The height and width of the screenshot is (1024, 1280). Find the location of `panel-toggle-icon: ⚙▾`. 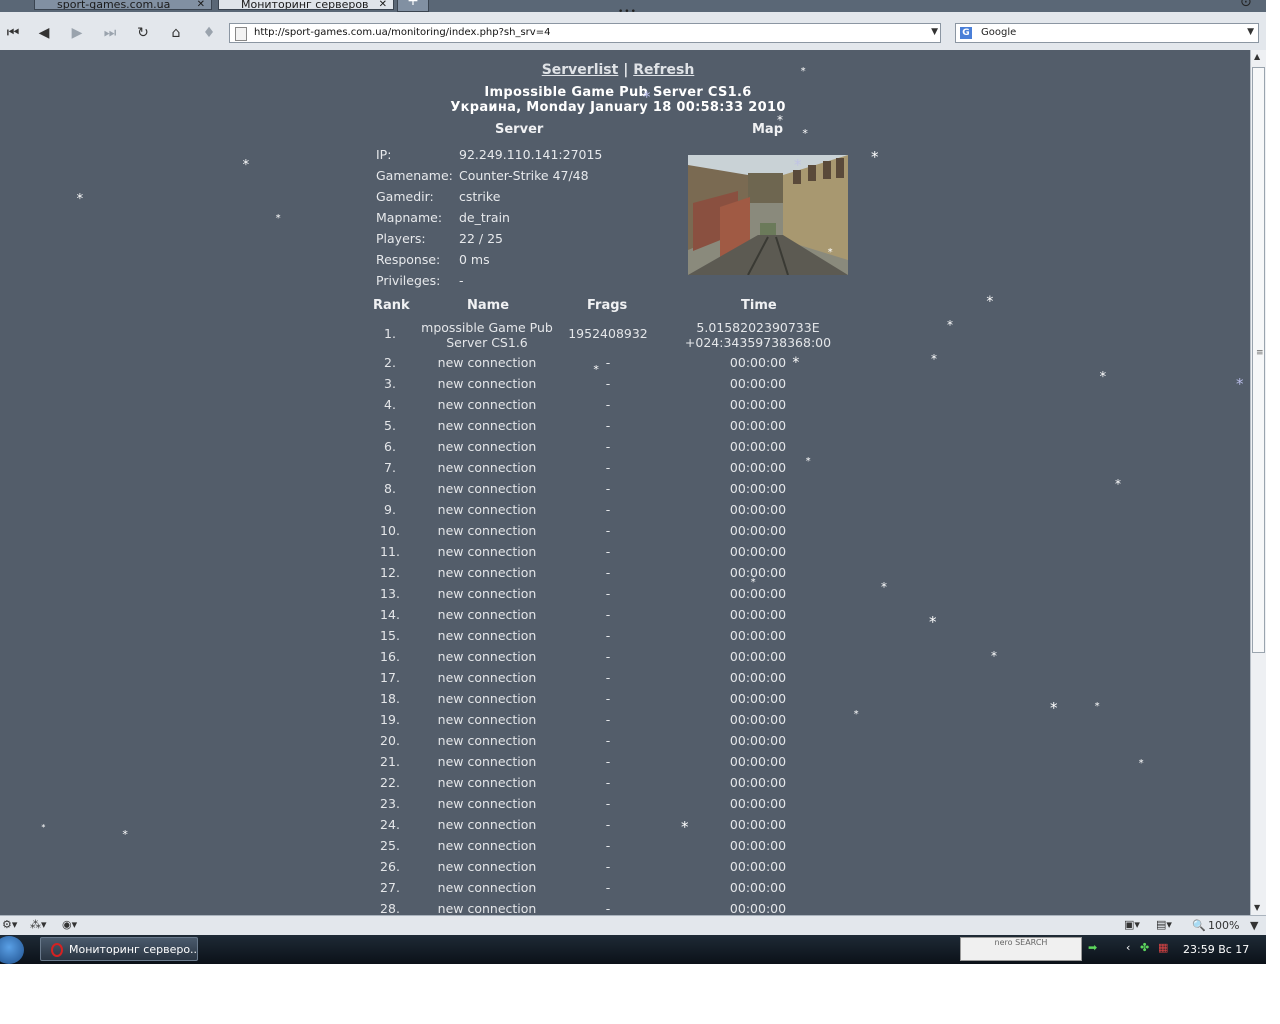

panel-toggle-icon: ⚙▾ is located at coordinates (9, 924).